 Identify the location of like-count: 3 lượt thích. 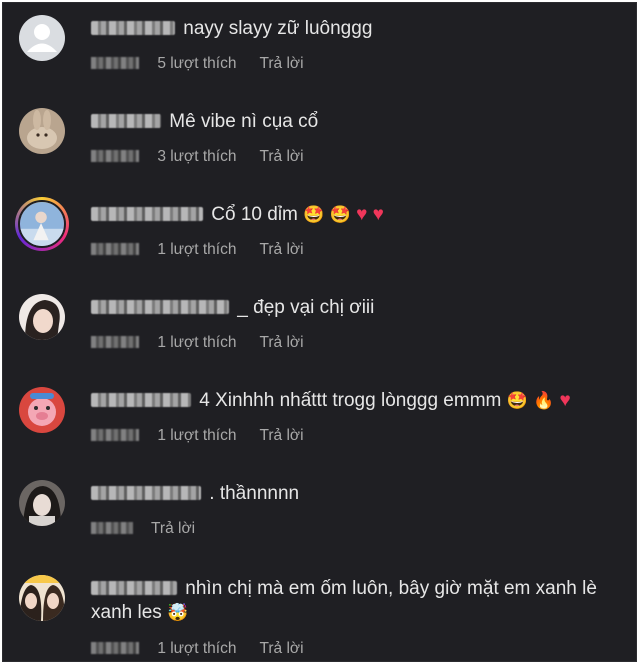
(196, 156).